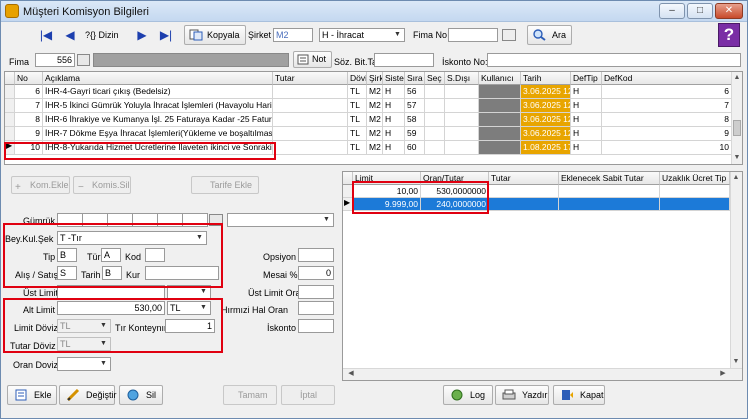 This screenshot has width=748, height=419. Describe the element at coordinates (29, 134) in the screenshot. I see `table-cell: 9` at that location.